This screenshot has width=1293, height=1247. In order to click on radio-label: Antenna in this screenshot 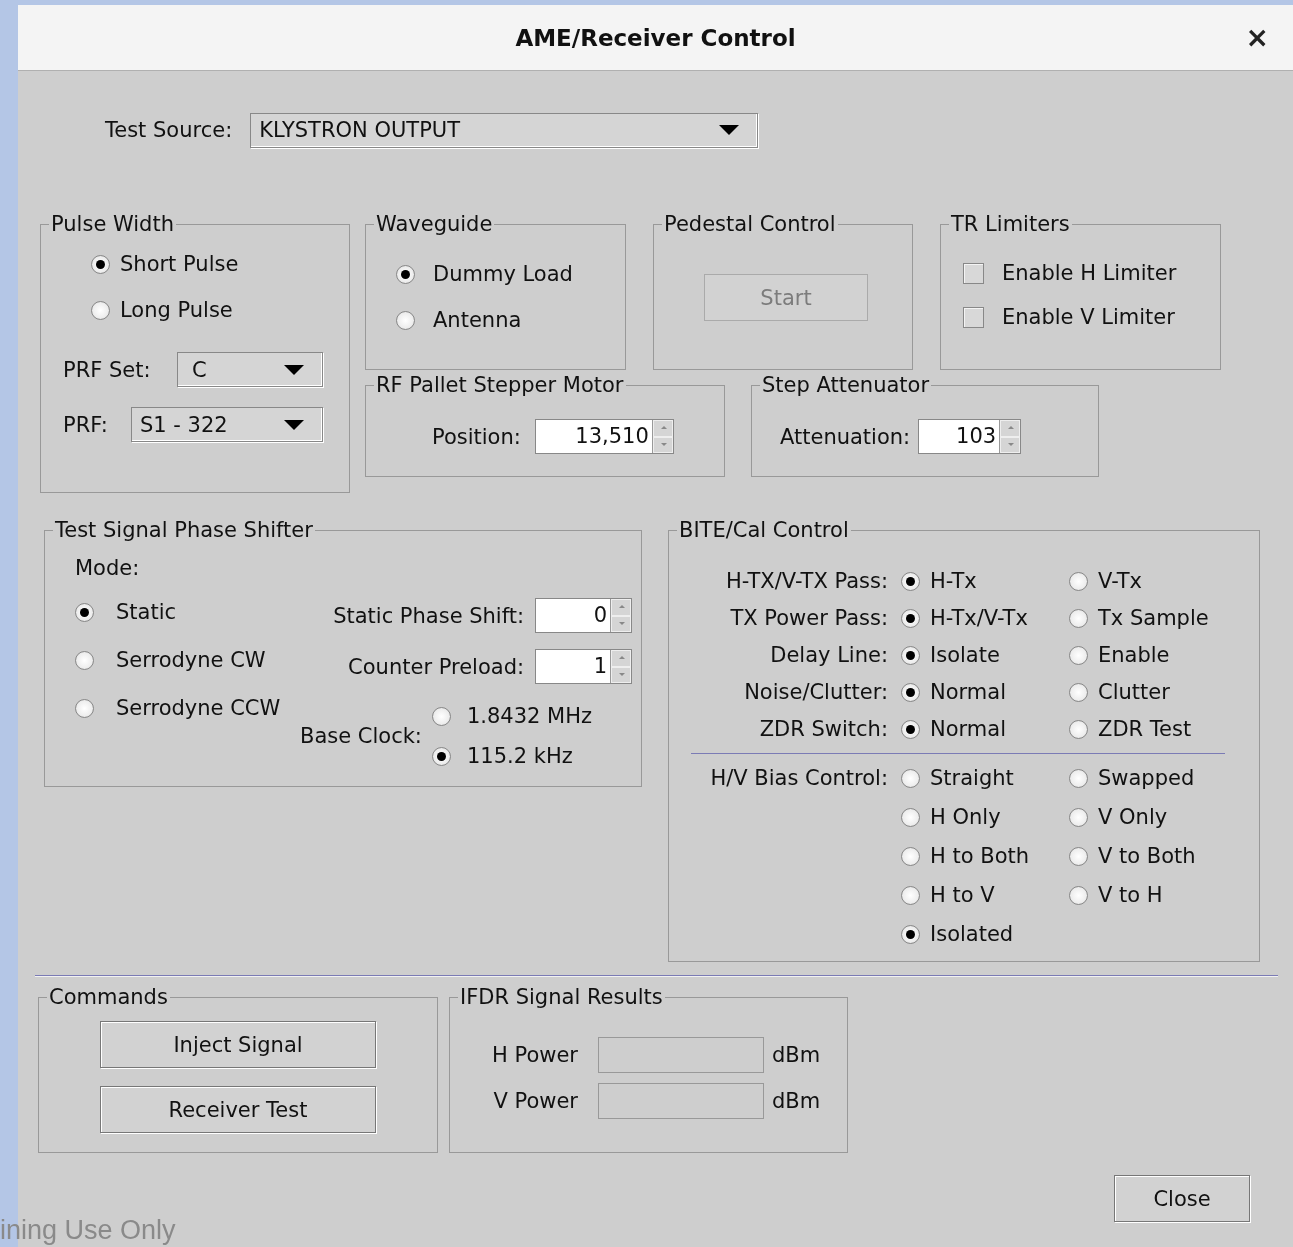, I will do `click(477, 320)`.